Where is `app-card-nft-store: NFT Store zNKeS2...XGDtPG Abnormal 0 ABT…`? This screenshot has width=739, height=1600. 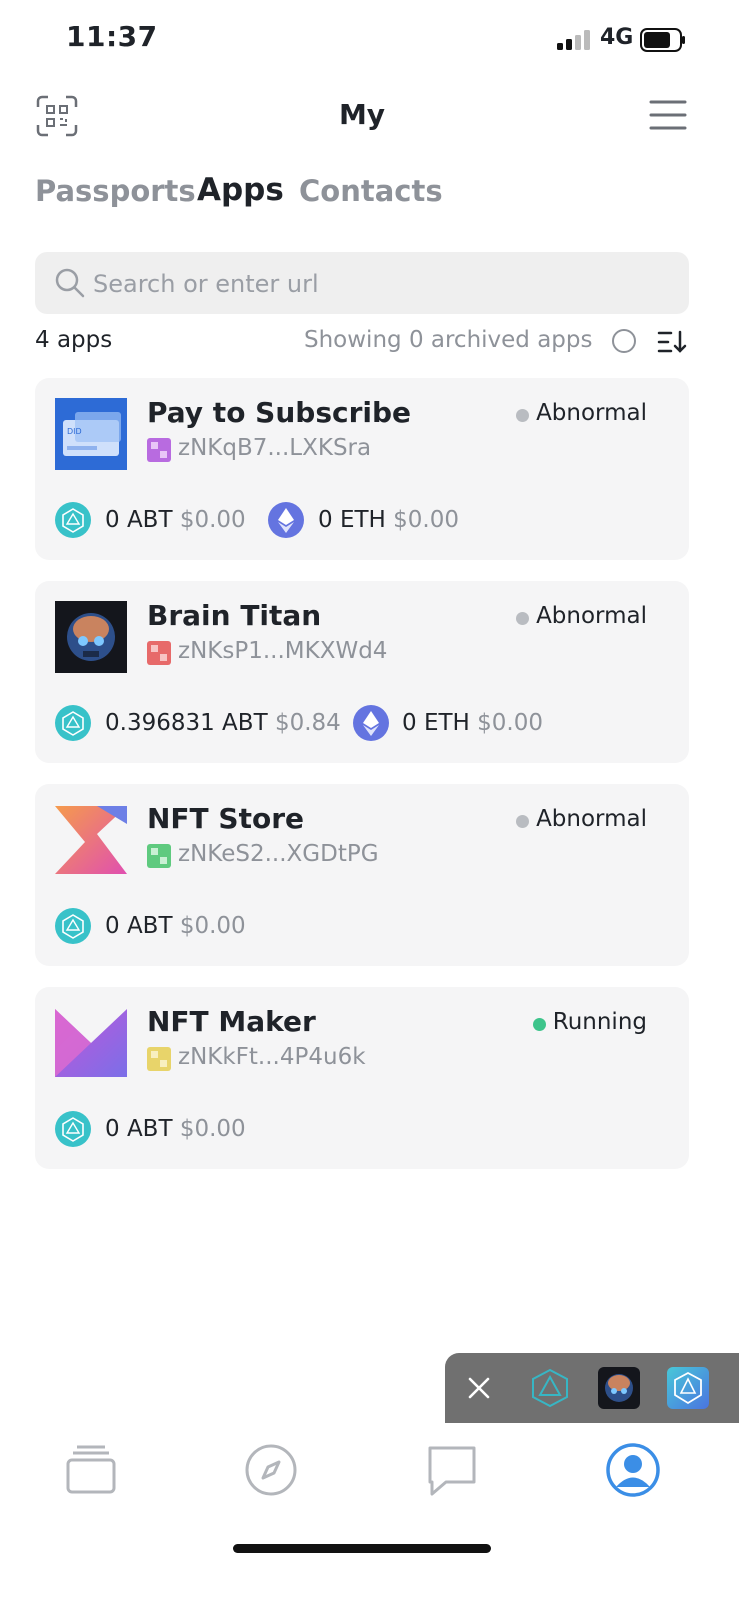
app-card-nft-store: NFT Store zNKeS2...XGDtPG Abnormal 0 ABT… is located at coordinates (362, 875).